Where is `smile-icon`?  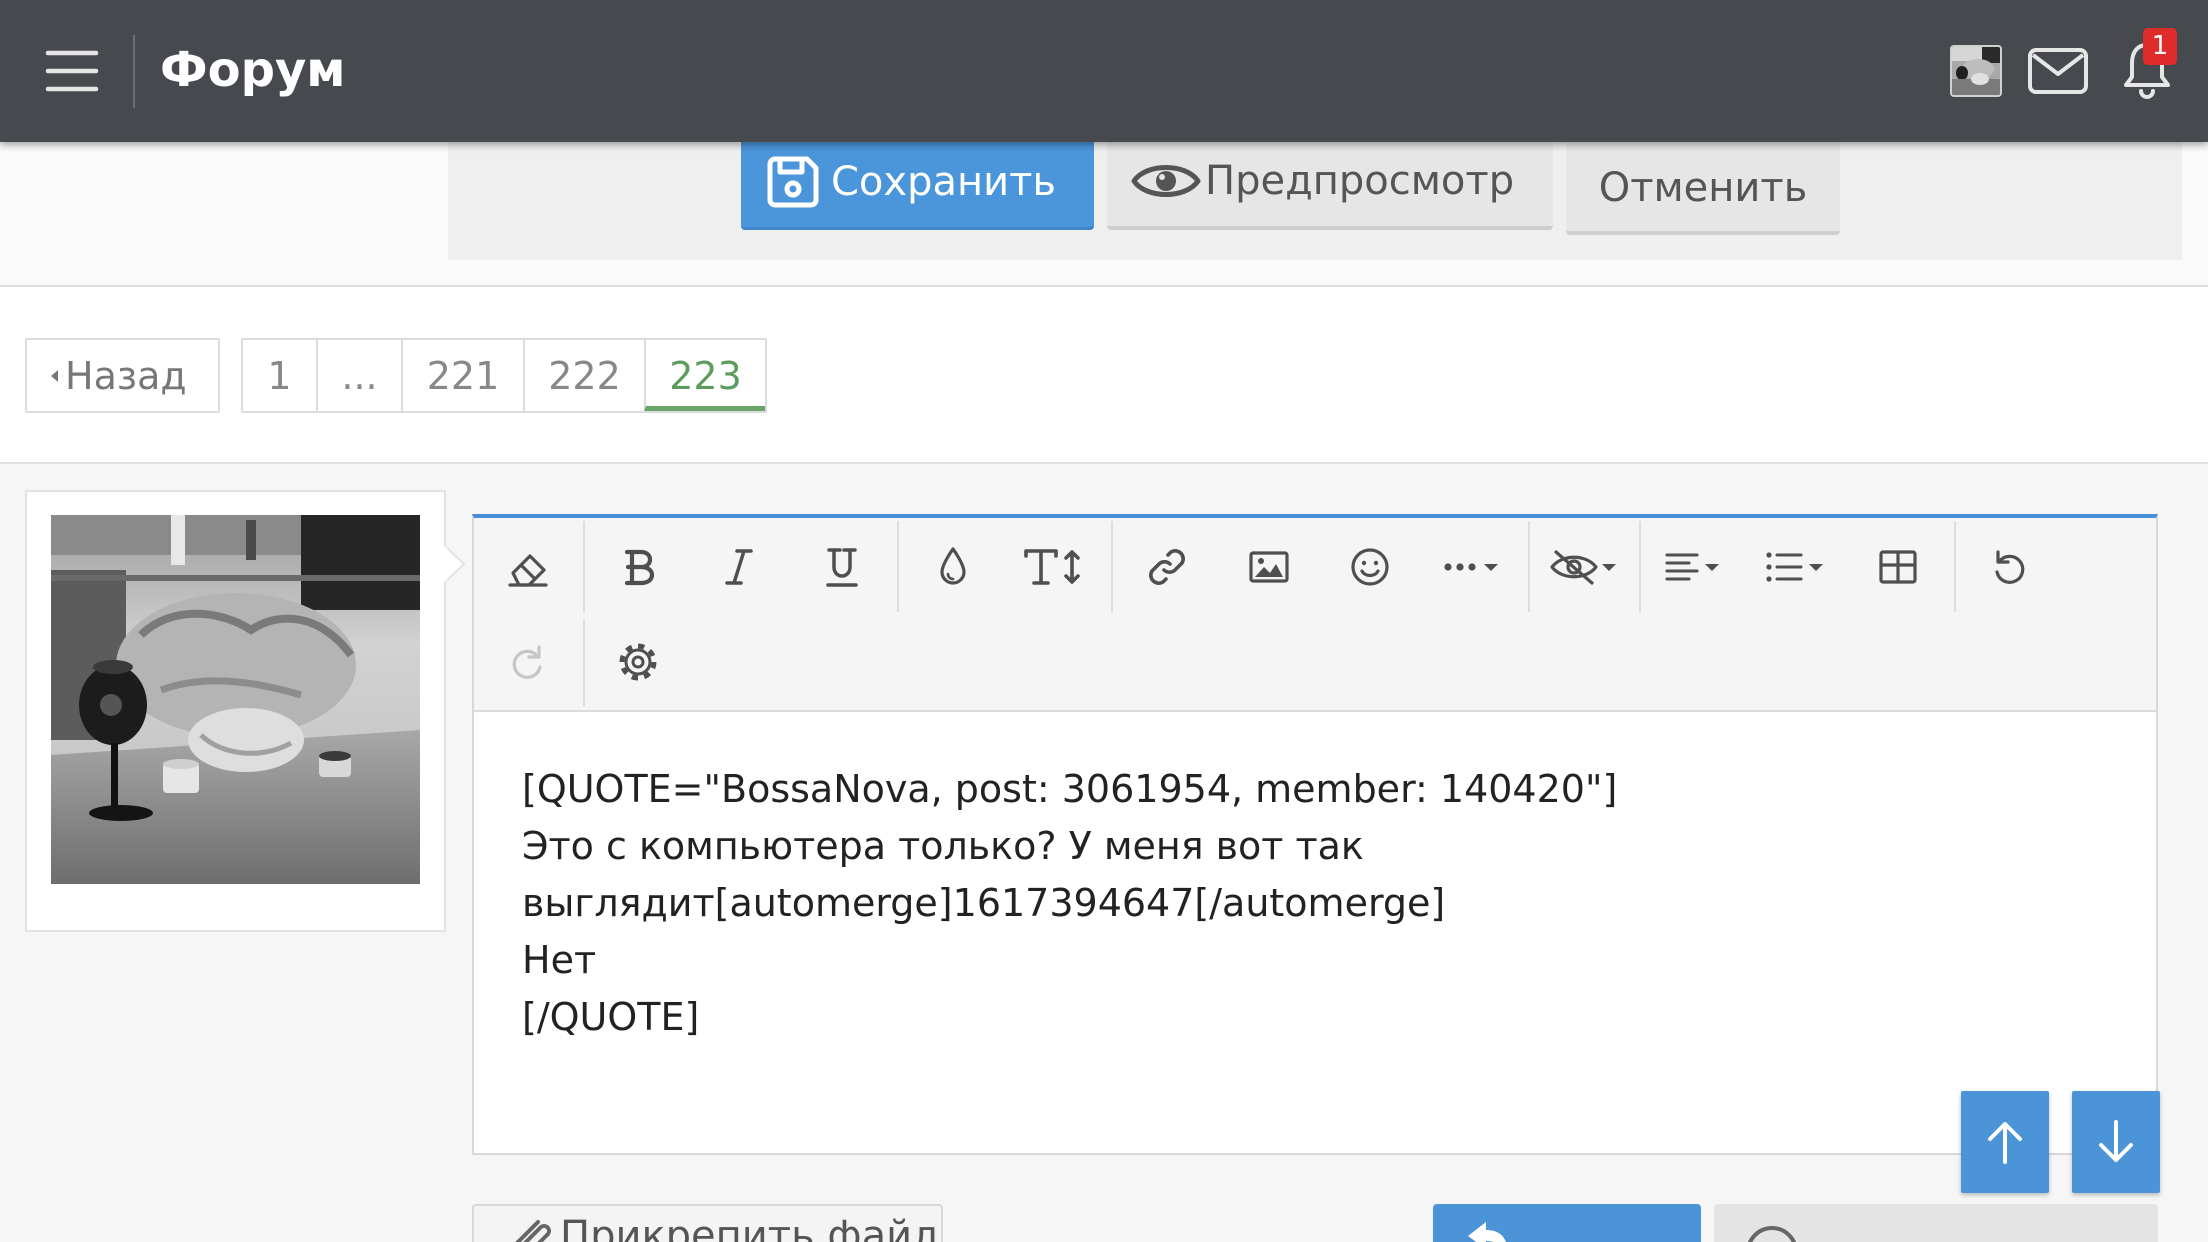 smile-icon is located at coordinates (1370, 567).